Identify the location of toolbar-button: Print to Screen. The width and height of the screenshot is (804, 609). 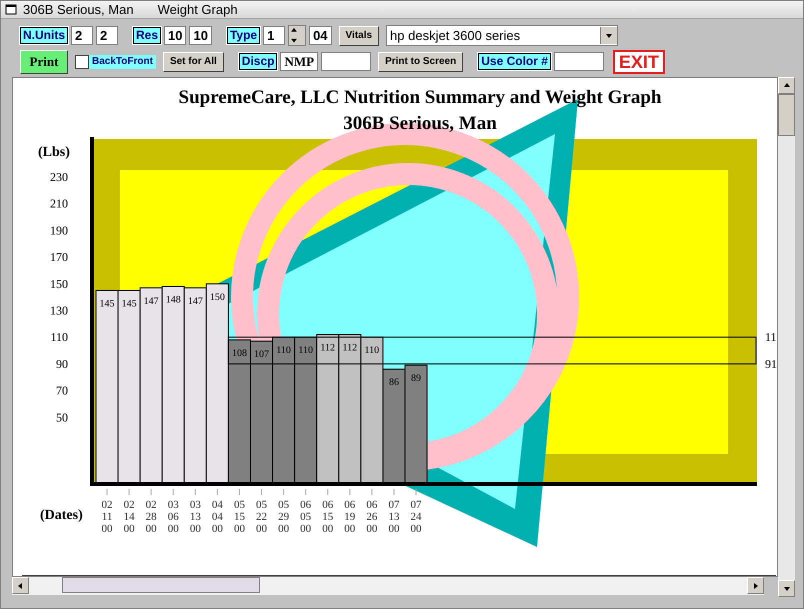
(421, 62).